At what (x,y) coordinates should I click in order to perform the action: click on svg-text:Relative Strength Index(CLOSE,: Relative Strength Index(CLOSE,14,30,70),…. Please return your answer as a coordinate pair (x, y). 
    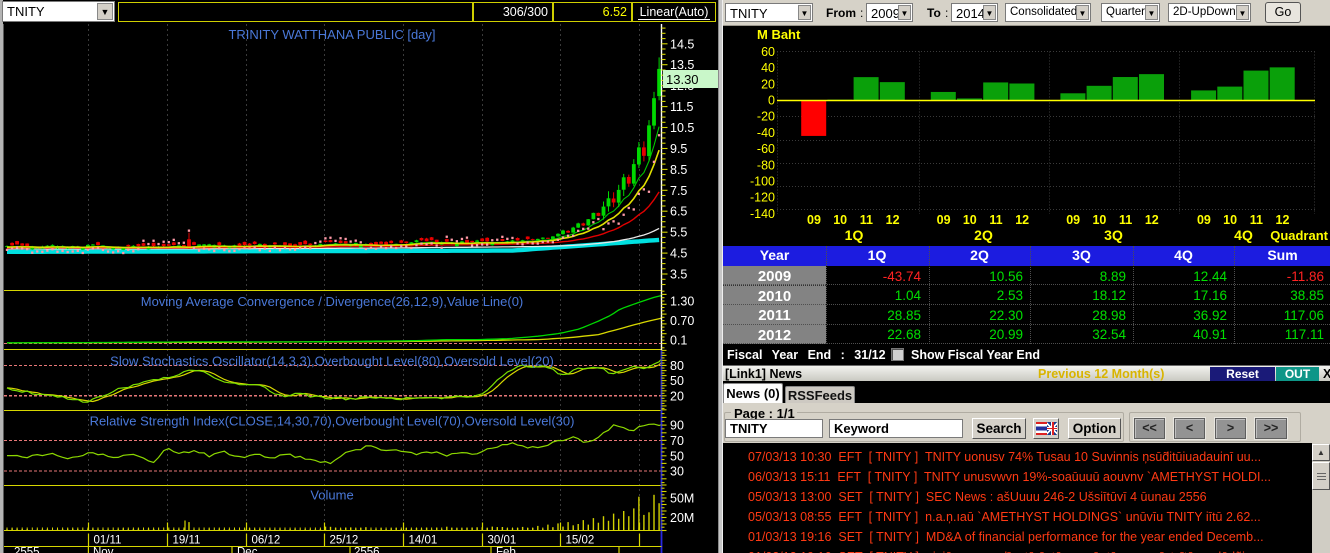
    Looking at the image, I should click on (332, 421).